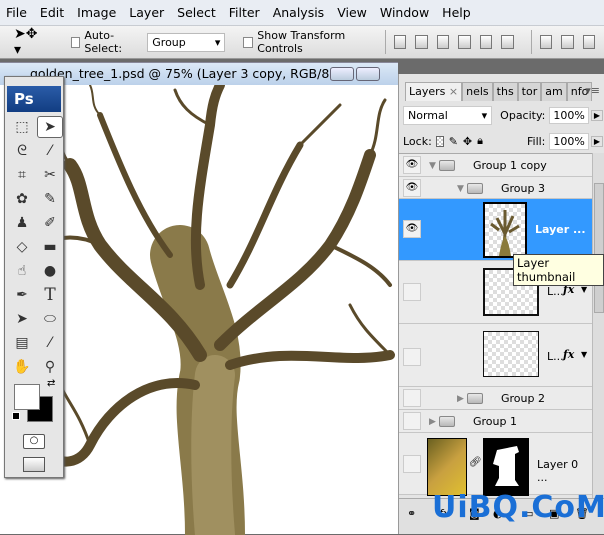  Describe the element at coordinates (596, 115) in the screenshot. I see `opacity-slider-arrow-icon: ▶` at that location.